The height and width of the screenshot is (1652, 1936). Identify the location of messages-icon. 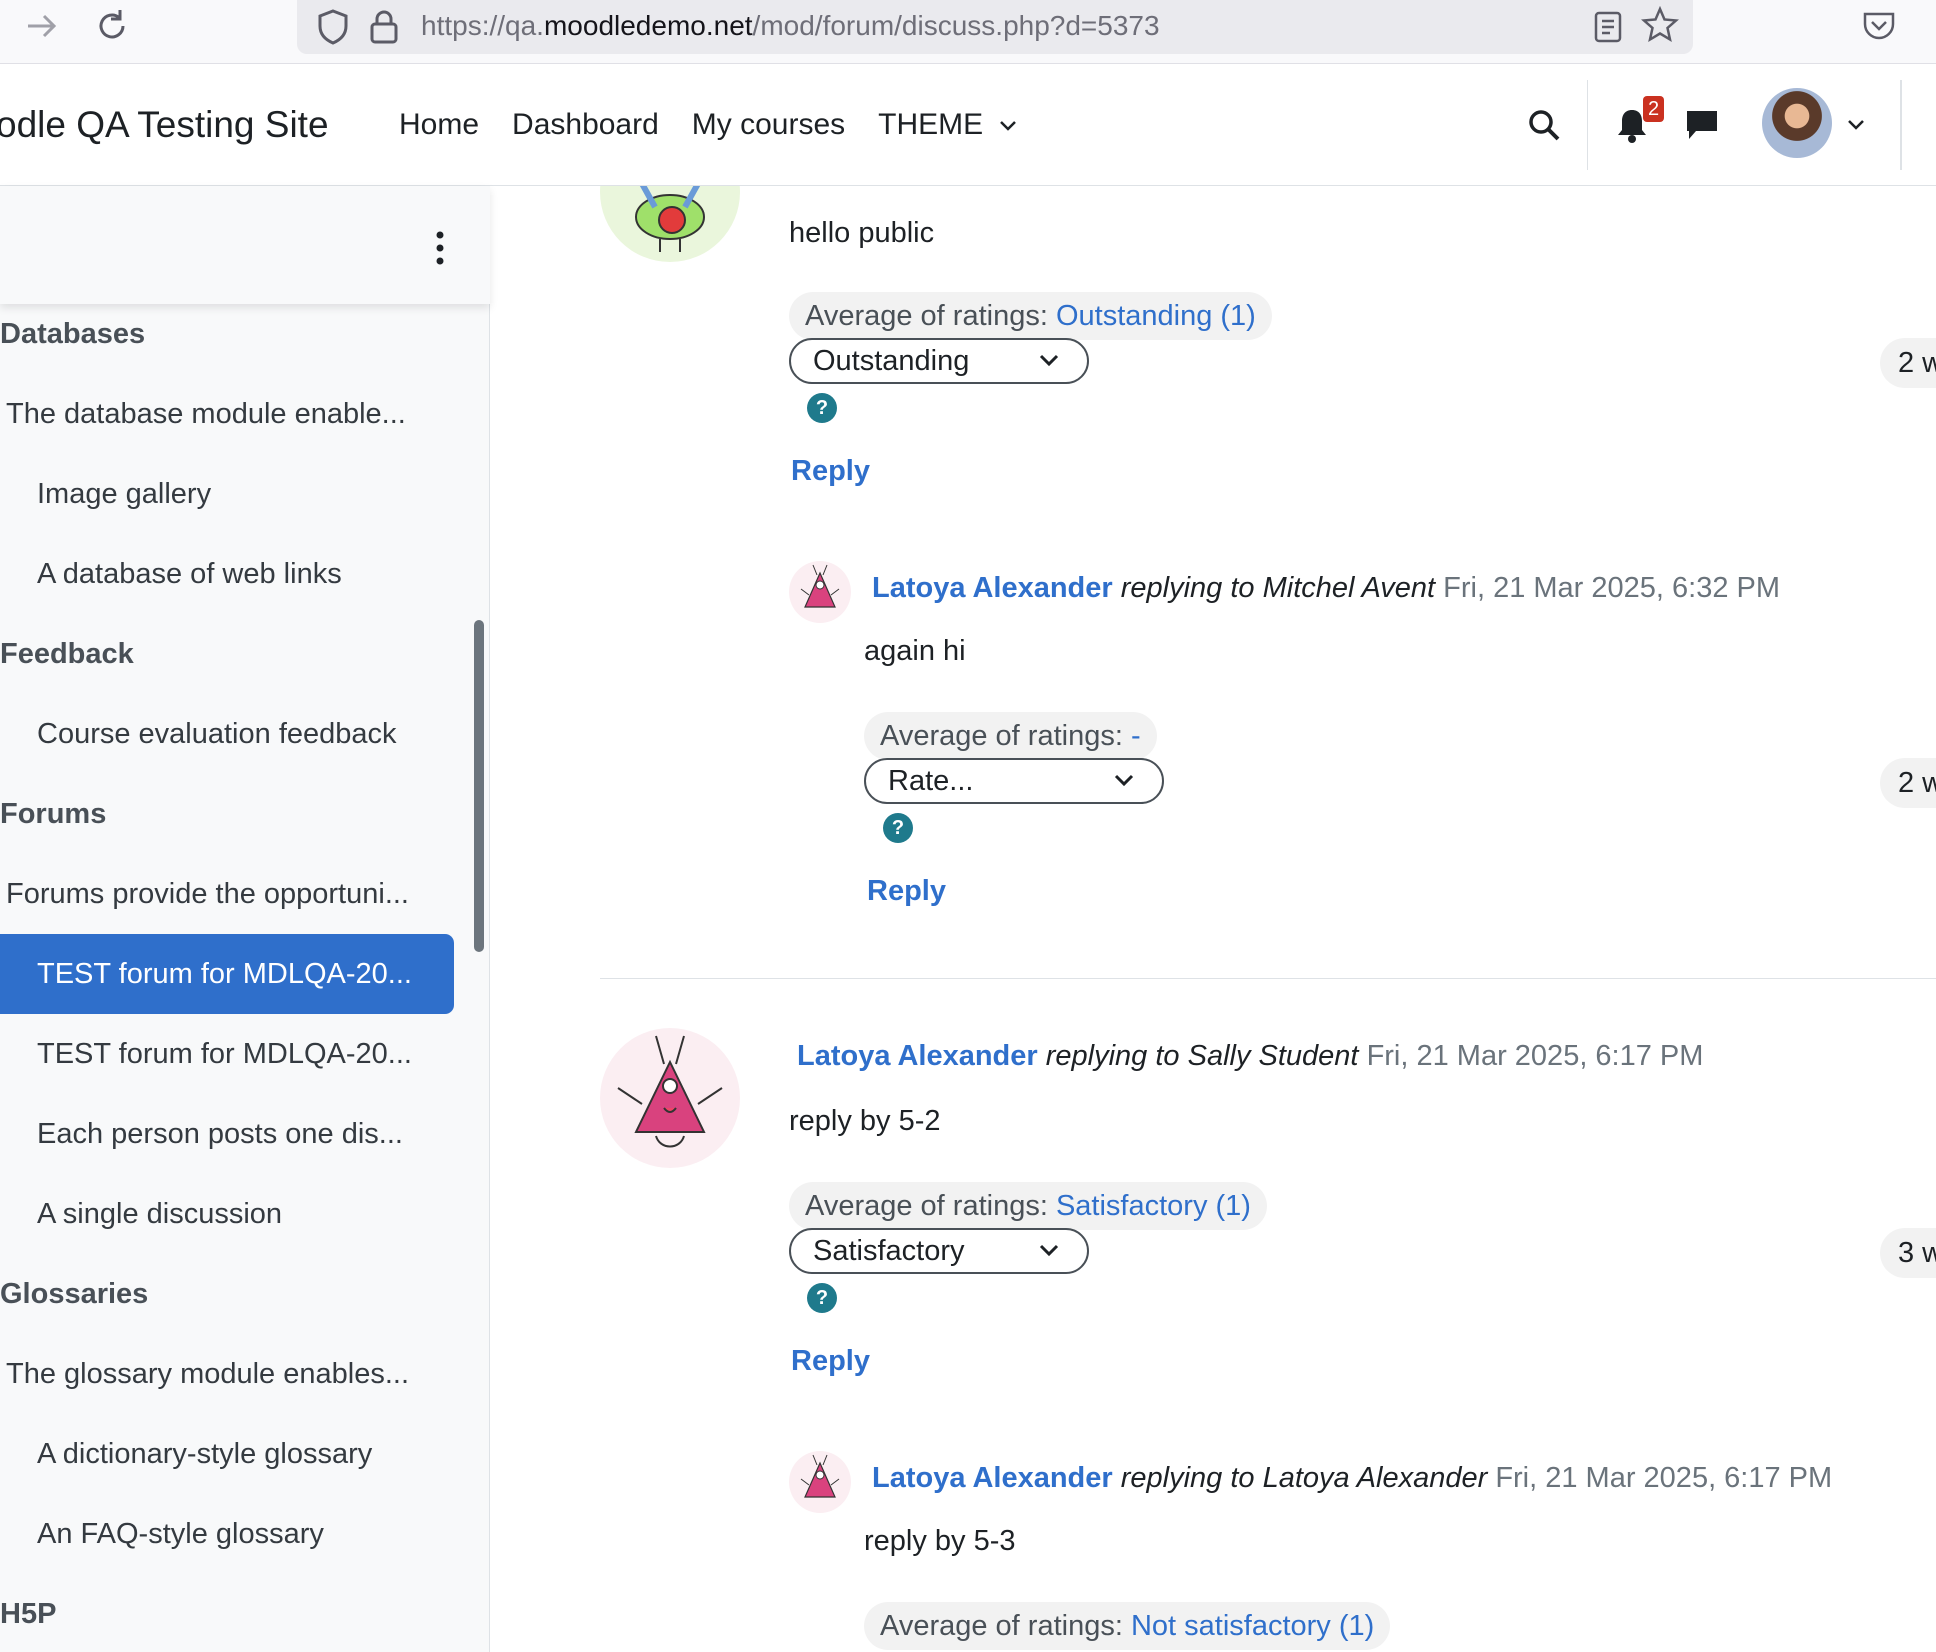
(1702, 125).